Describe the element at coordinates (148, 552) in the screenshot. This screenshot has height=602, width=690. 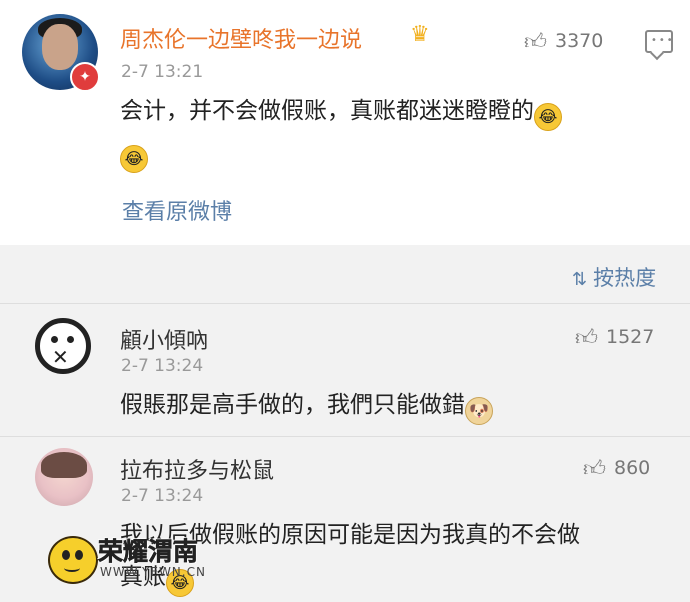
I see `watermark-title: 荣耀渭南` at that location.